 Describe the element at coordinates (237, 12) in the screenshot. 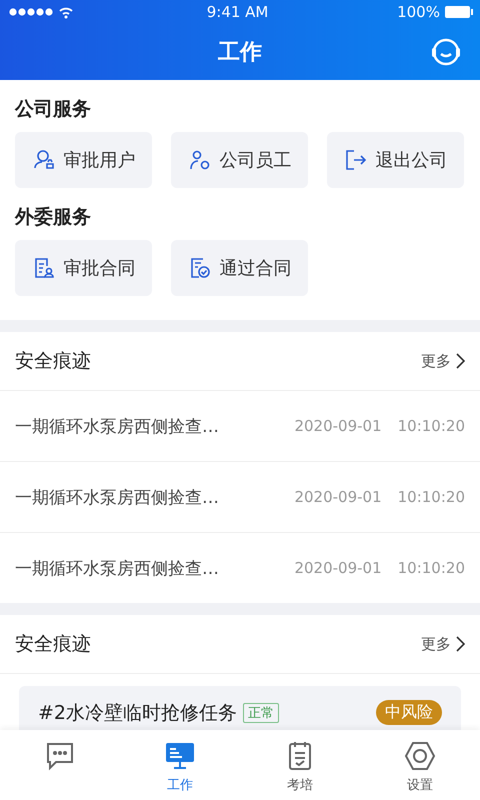

I see `status-time: 9:41 AM` at that location.